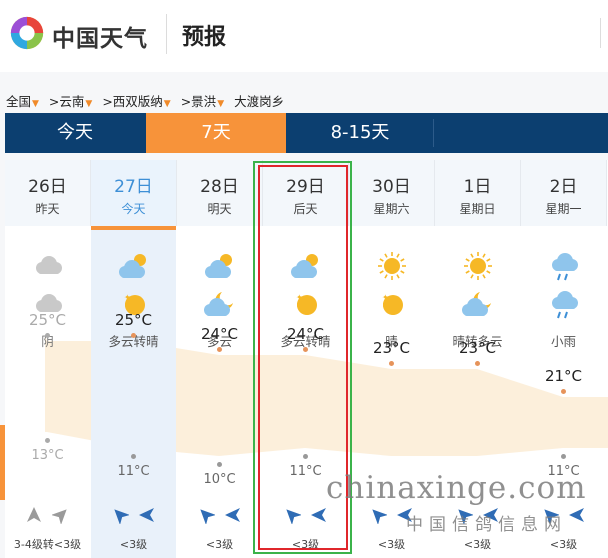  I want to click on tab-7-days: 7天, so click(216, 133).